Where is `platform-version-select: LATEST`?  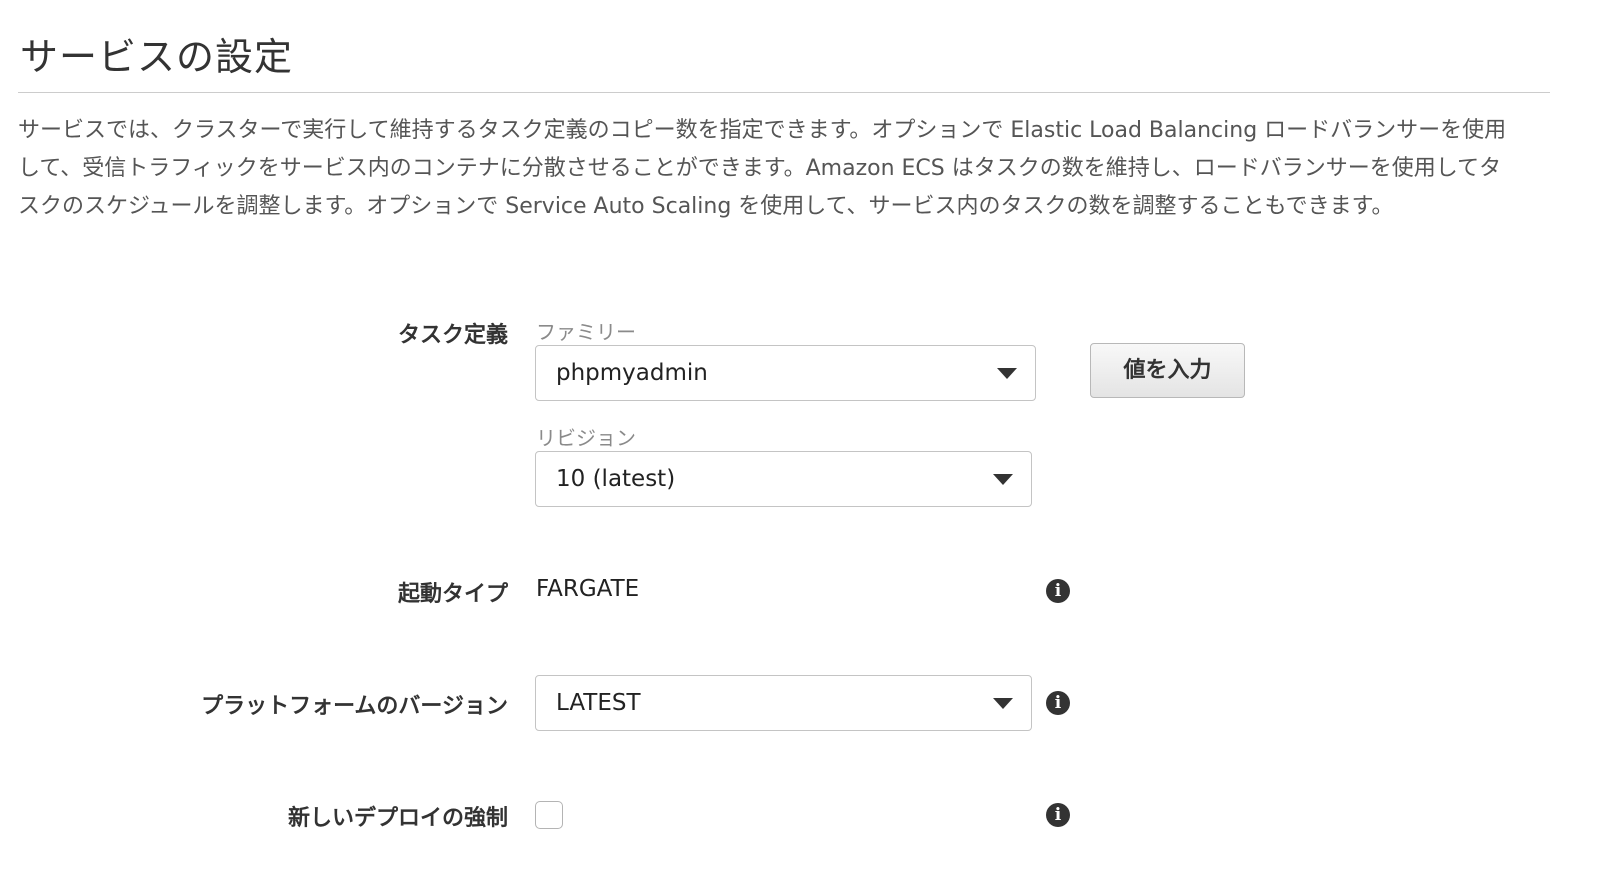
platform-version-select: LATEST is located at coordinates (783, 703).